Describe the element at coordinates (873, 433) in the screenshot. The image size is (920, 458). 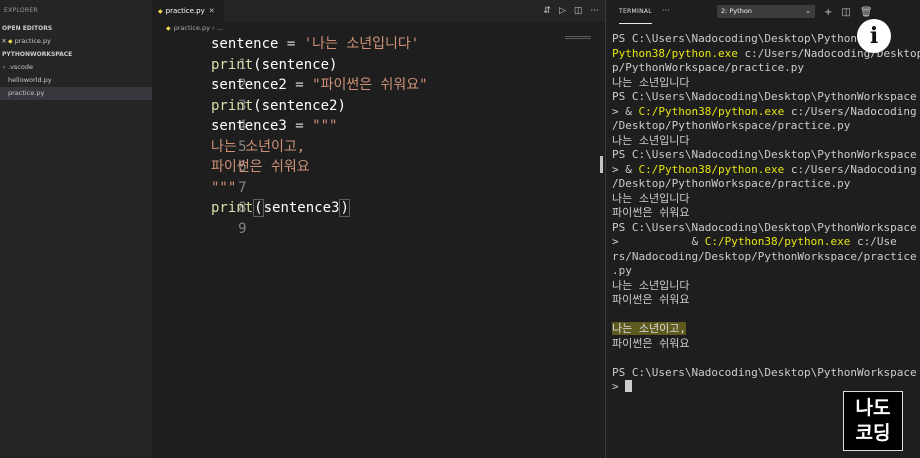
I see `logo-line-2: 코딩` at that location.